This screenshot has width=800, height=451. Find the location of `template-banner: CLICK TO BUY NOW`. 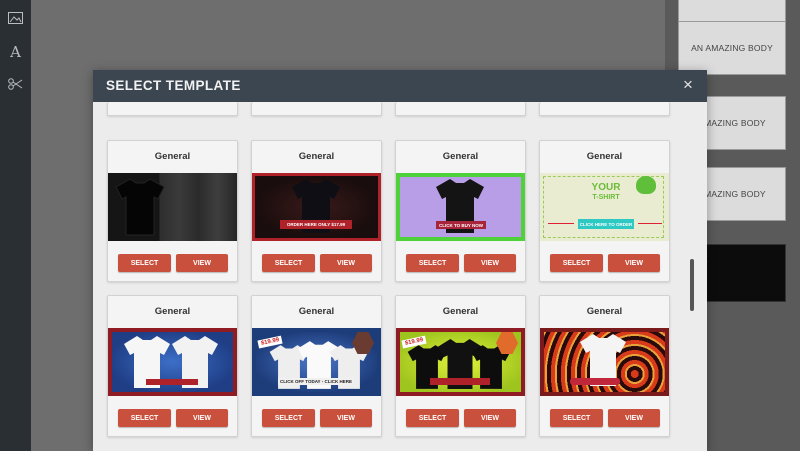

template-banner: CLICK TO BUY NOW is located at coordinates (461, 225).